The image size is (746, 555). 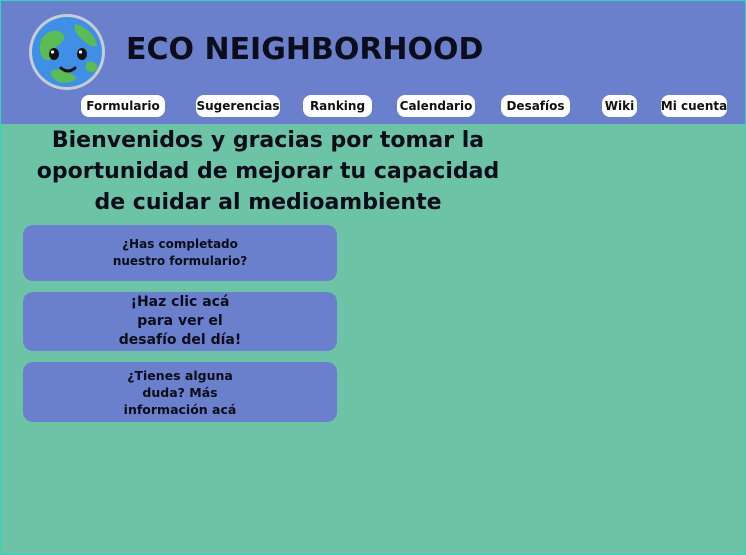 I want to click on nav-calendario-button: Calendario, so click(x=436, y=106).